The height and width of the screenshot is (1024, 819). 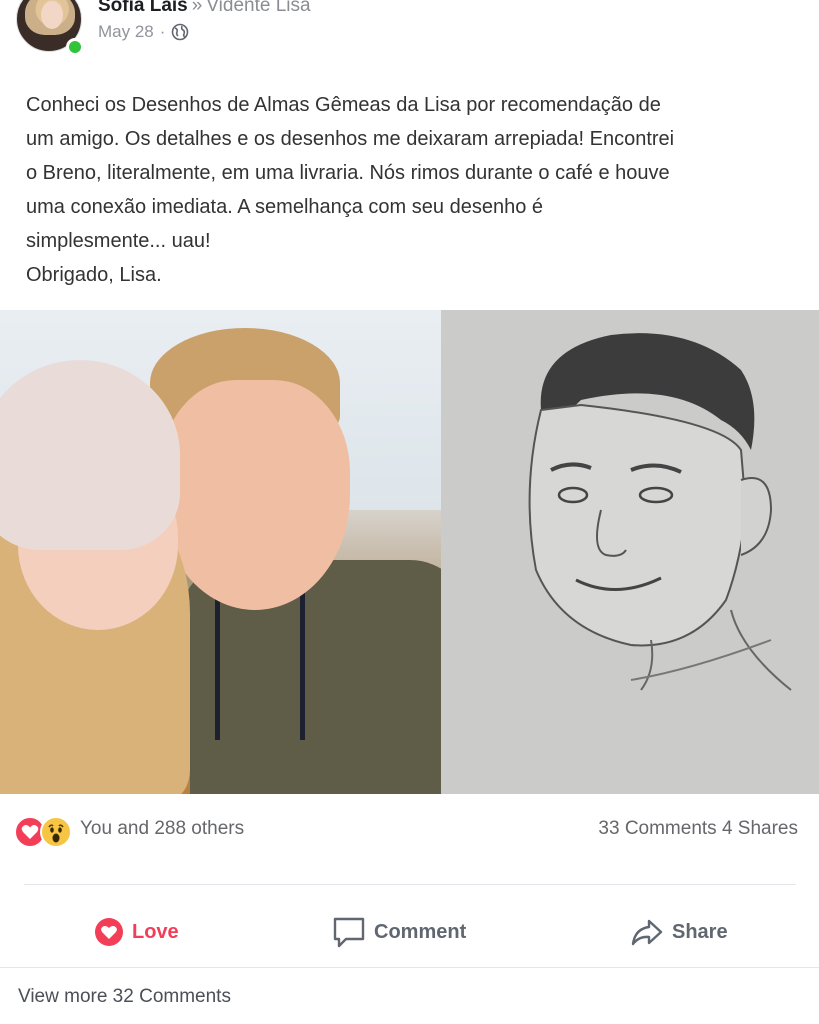 I want to click on post-text-line: Obrigado, Lisa., so click(x=94, y=275).